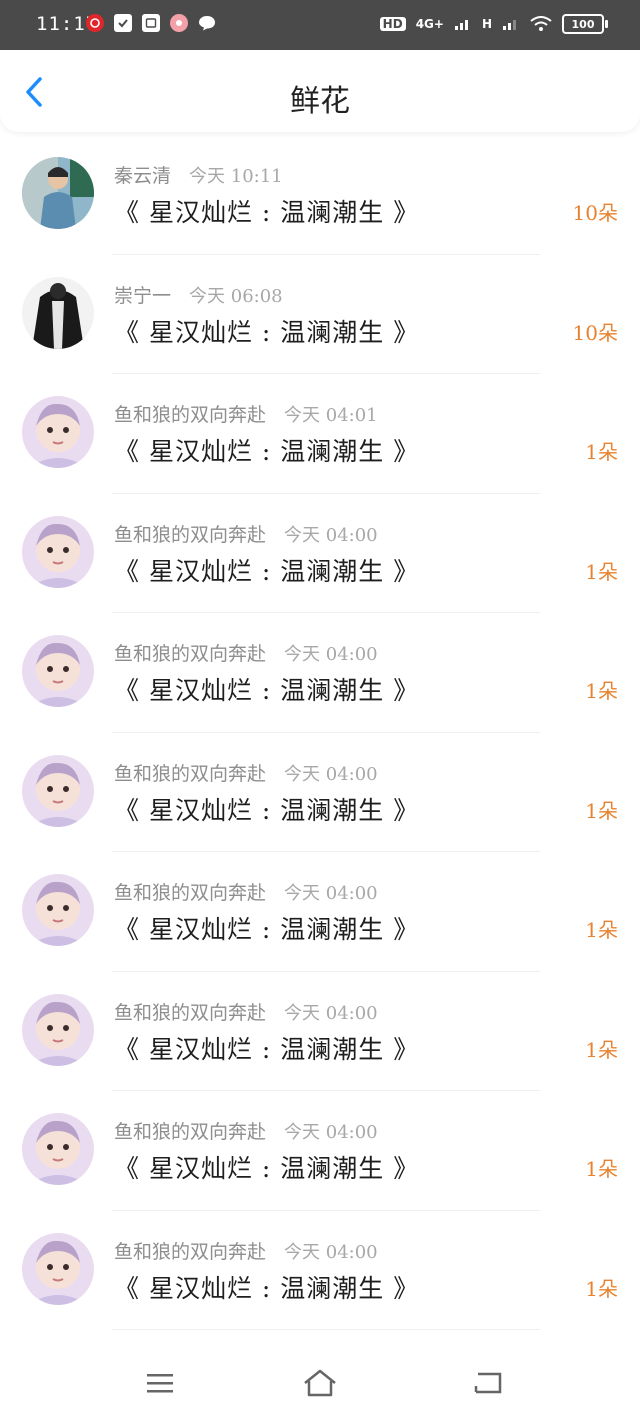 The width and height of the screenshot is (640, 1422). I want to click on home-icon, so click(320, 1383).